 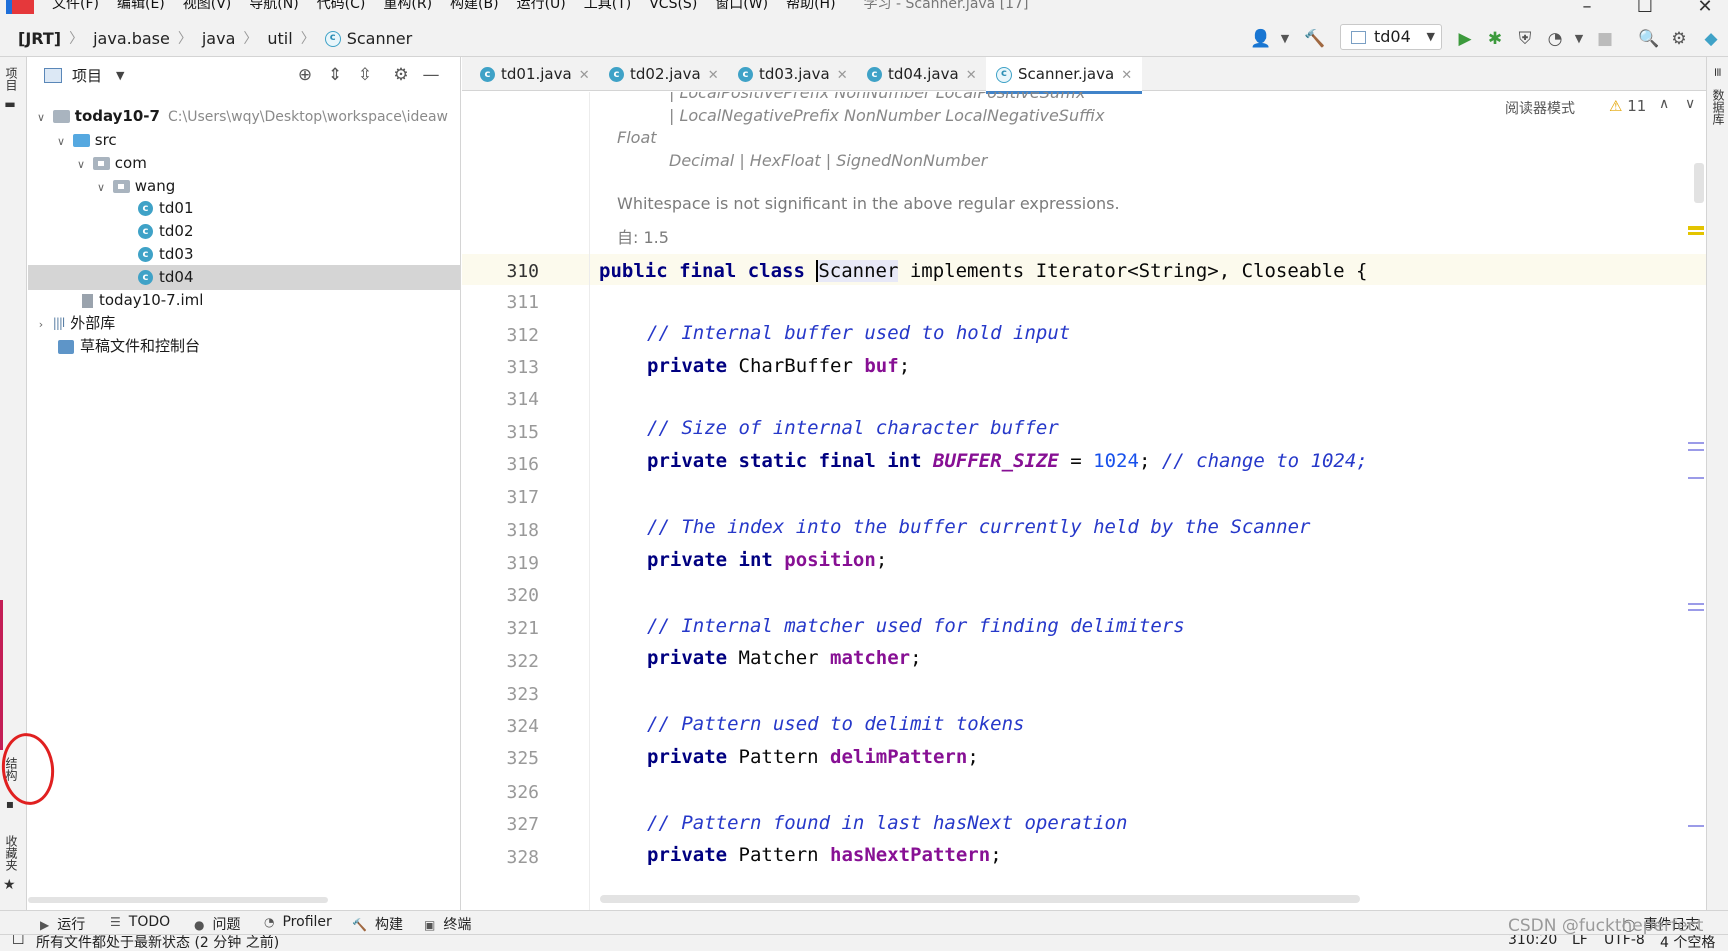 What do you see at coordinates (11, 79) in the screenshot?
I see `project-tool-tab: 项目` at bounding box center [11, 79].